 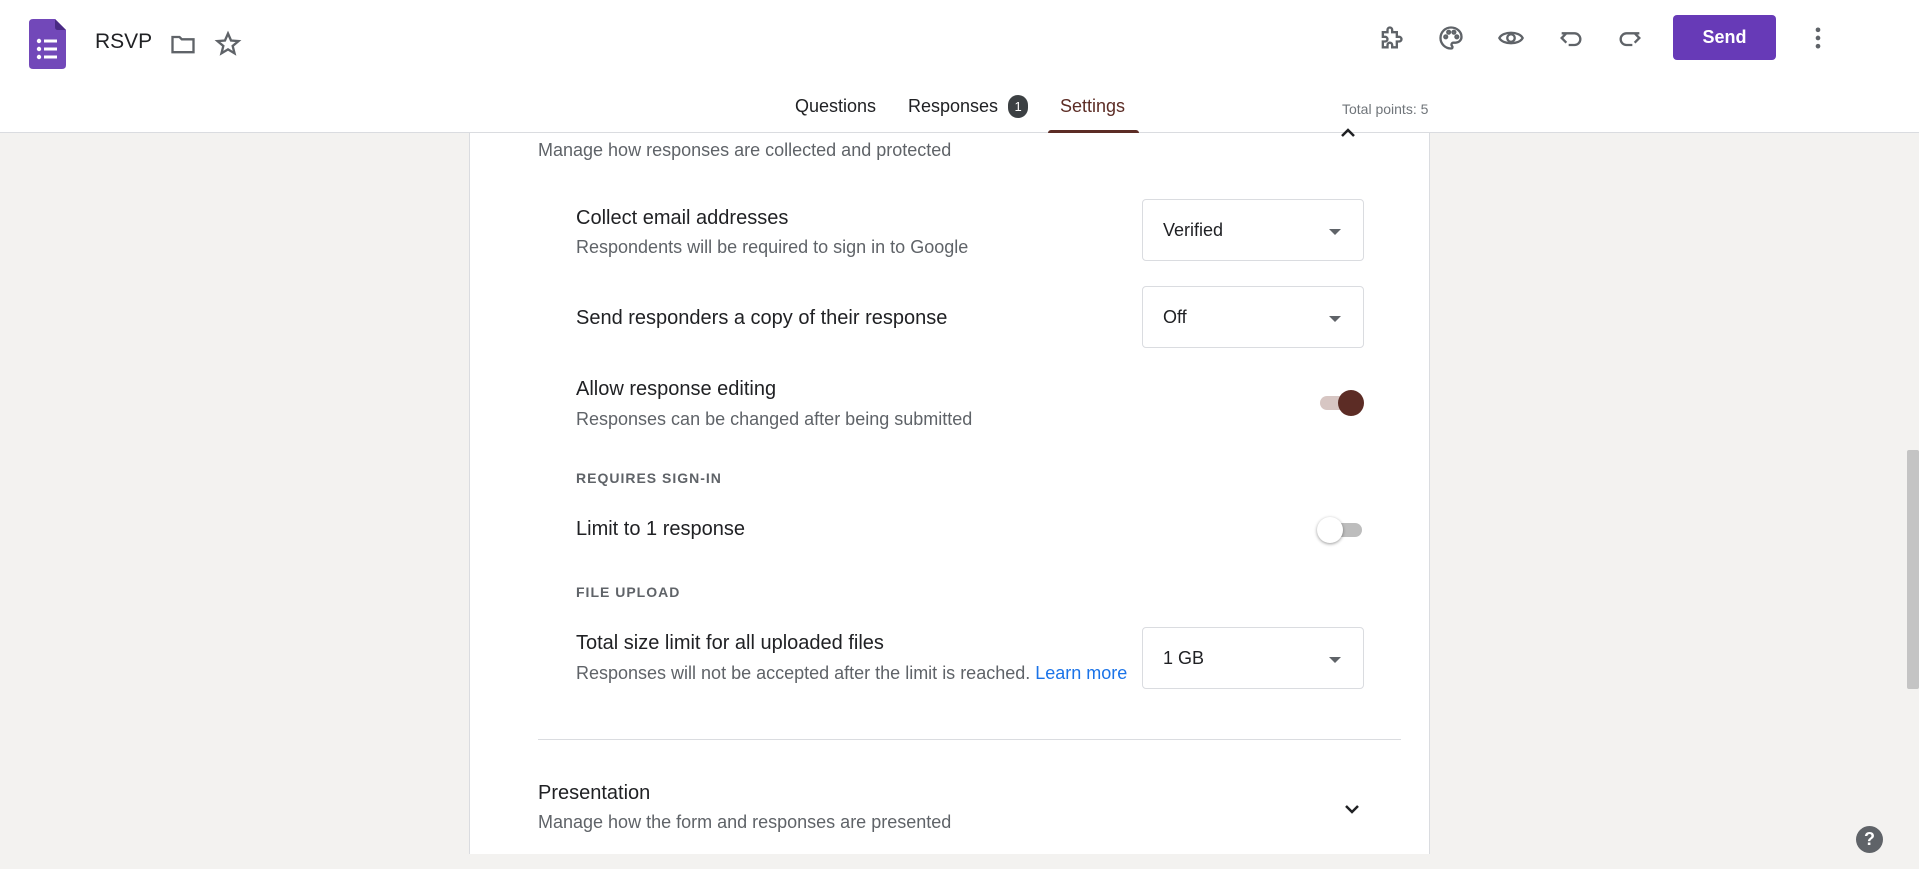 I want to click on folder-icon, so click(x=183, y=44).